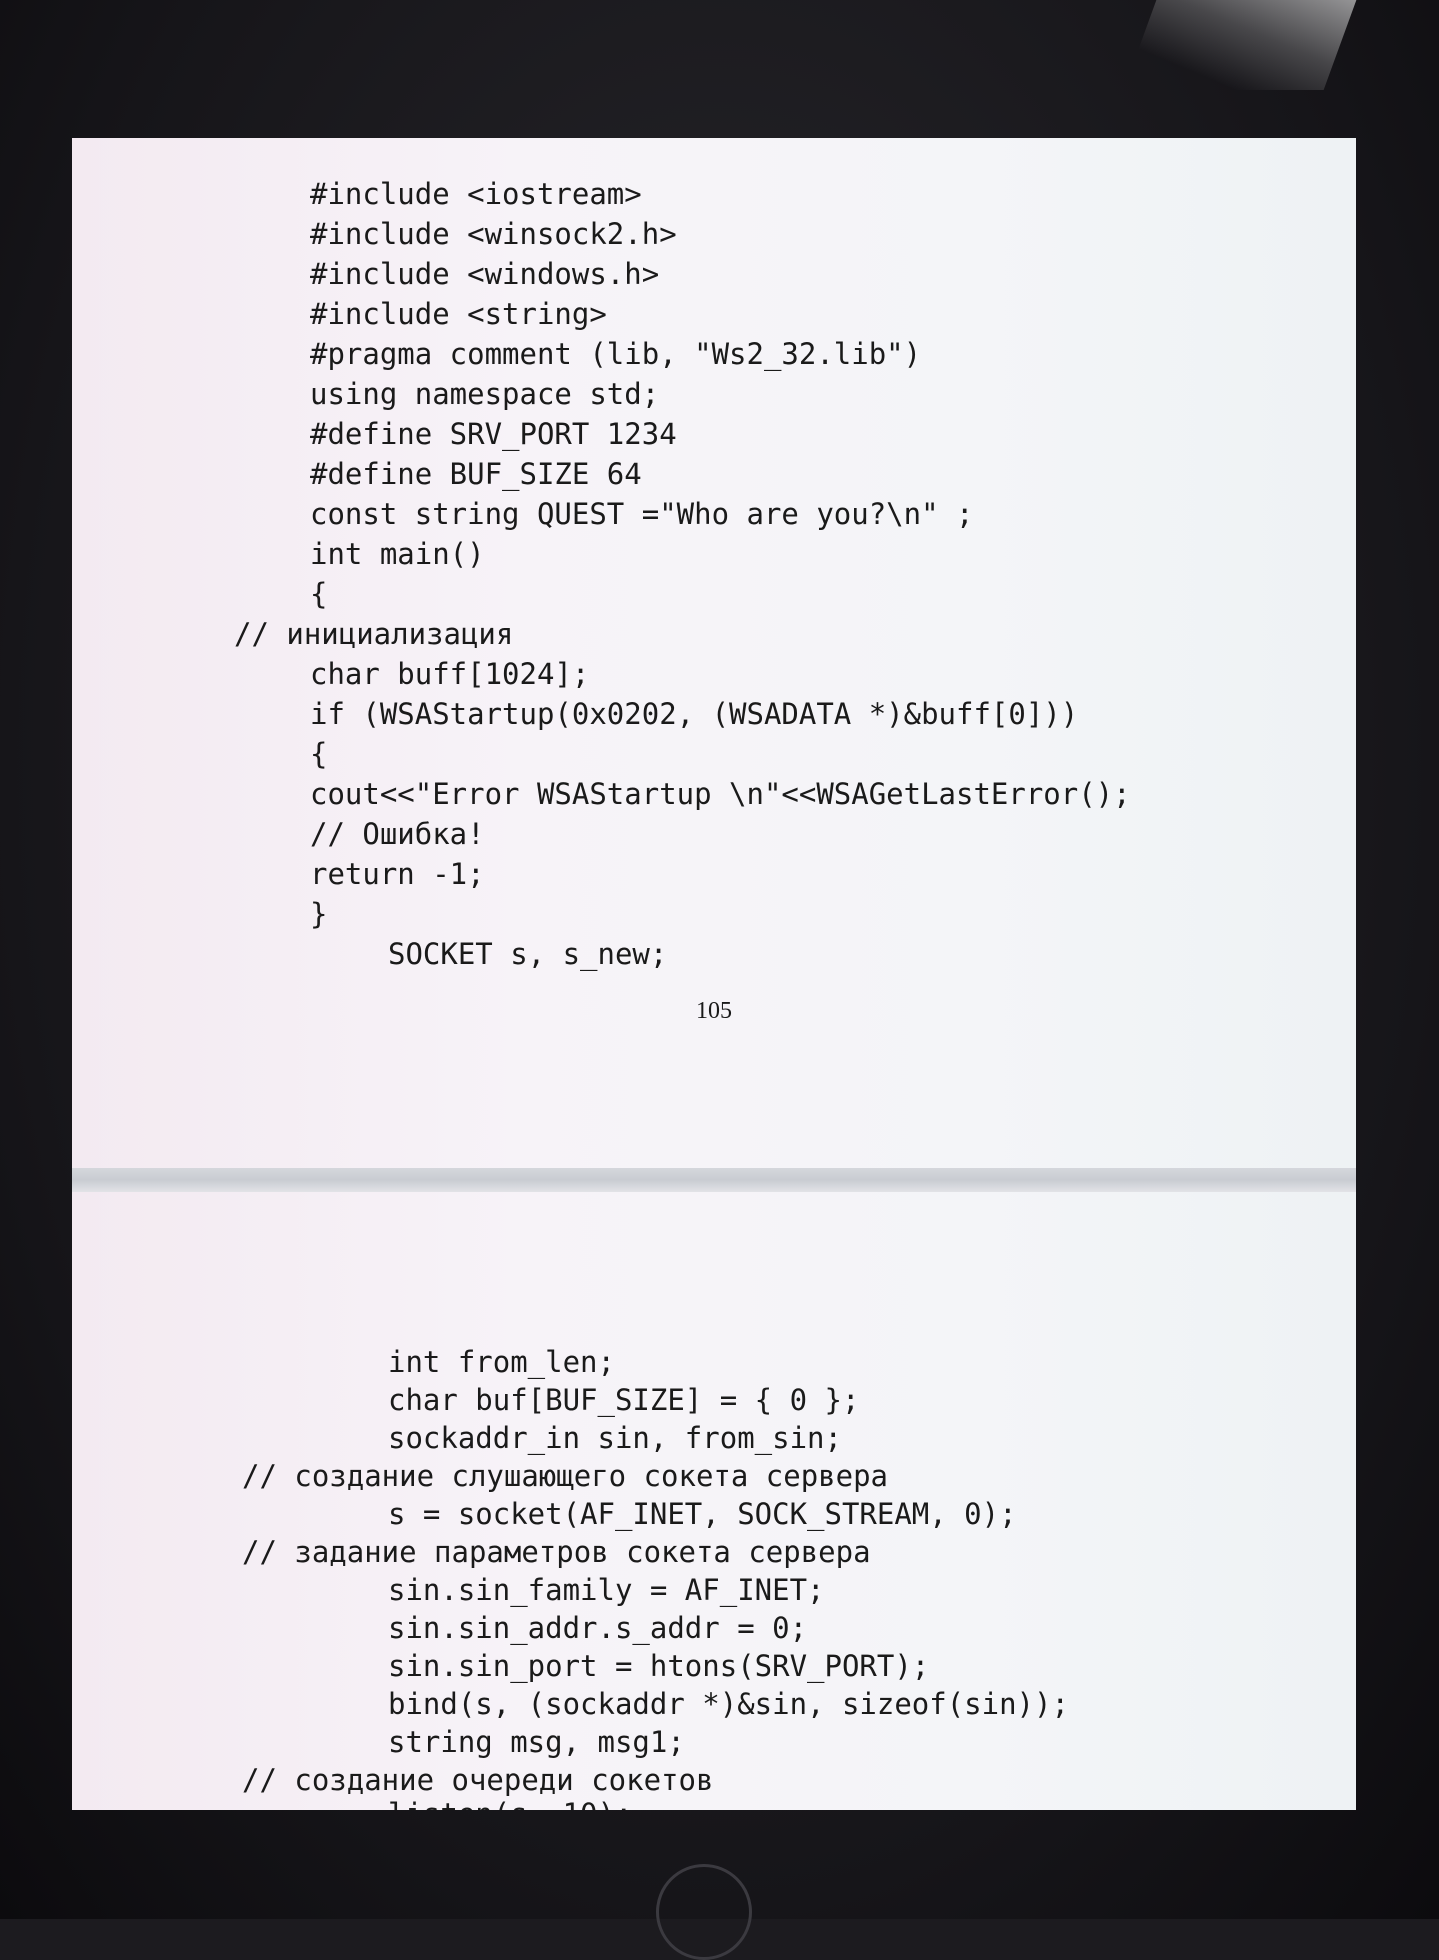  What do you see at coordinates (728, 1704) in the screenshot?
I see `code-line: bind(s, (sockaddr *)&sin, sizeof(sin));` at bounding box center [728, 1704].